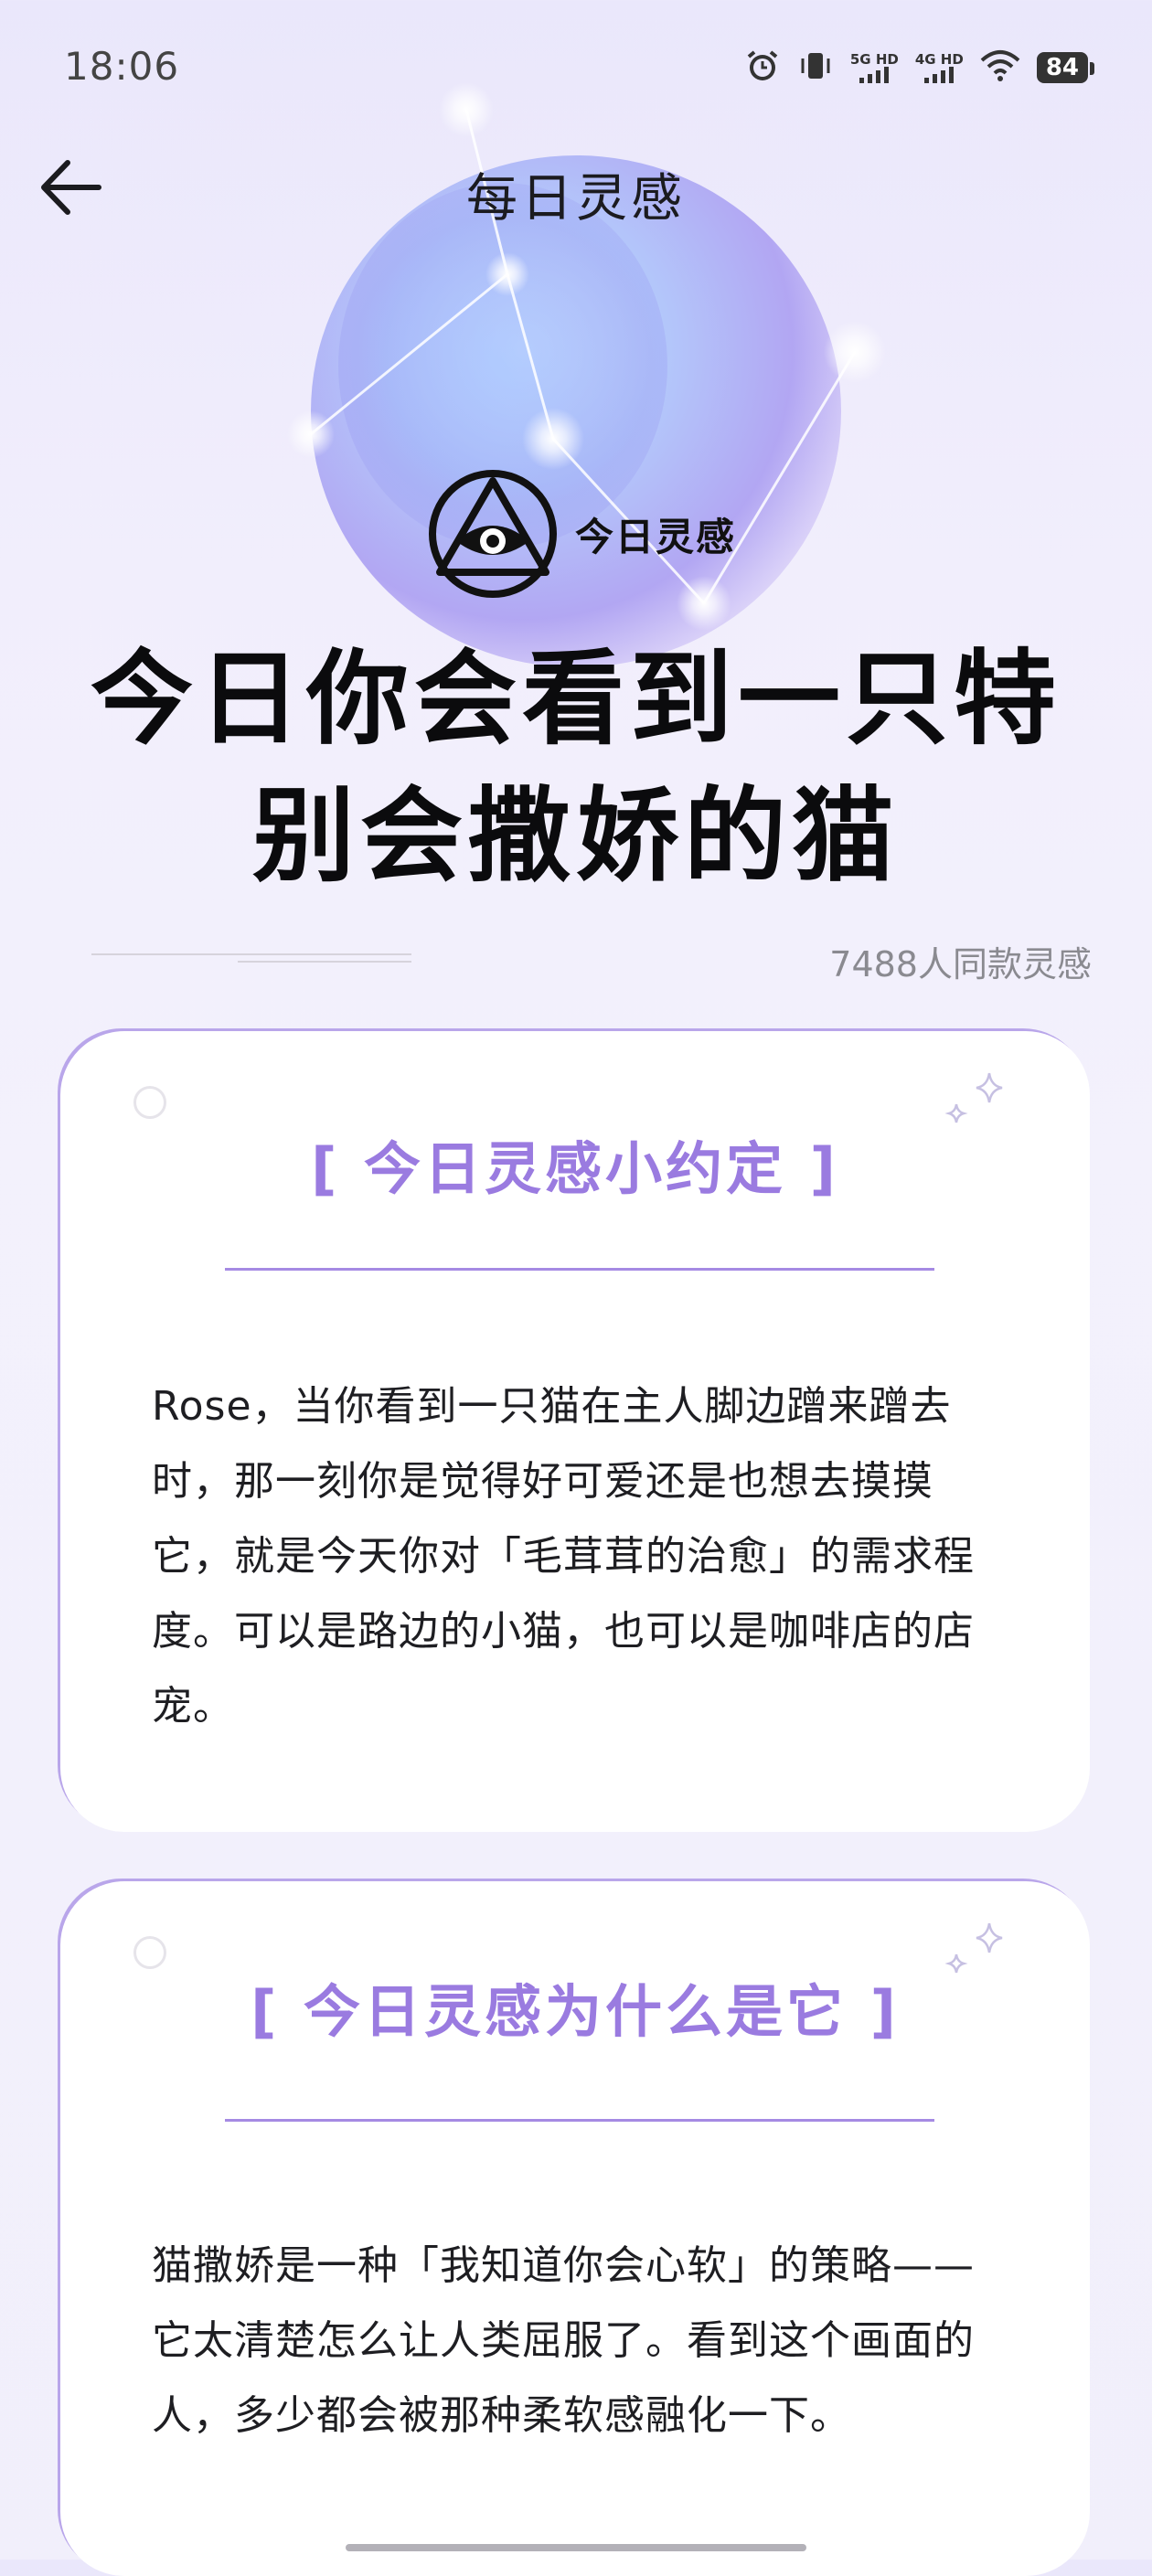 Image resolution: width=1152 pixels, height=2576 pixels. What do you see at coordinates (251, 958) in the screenshot?
I see `decorative-divider` at bounding box center [251, 958].